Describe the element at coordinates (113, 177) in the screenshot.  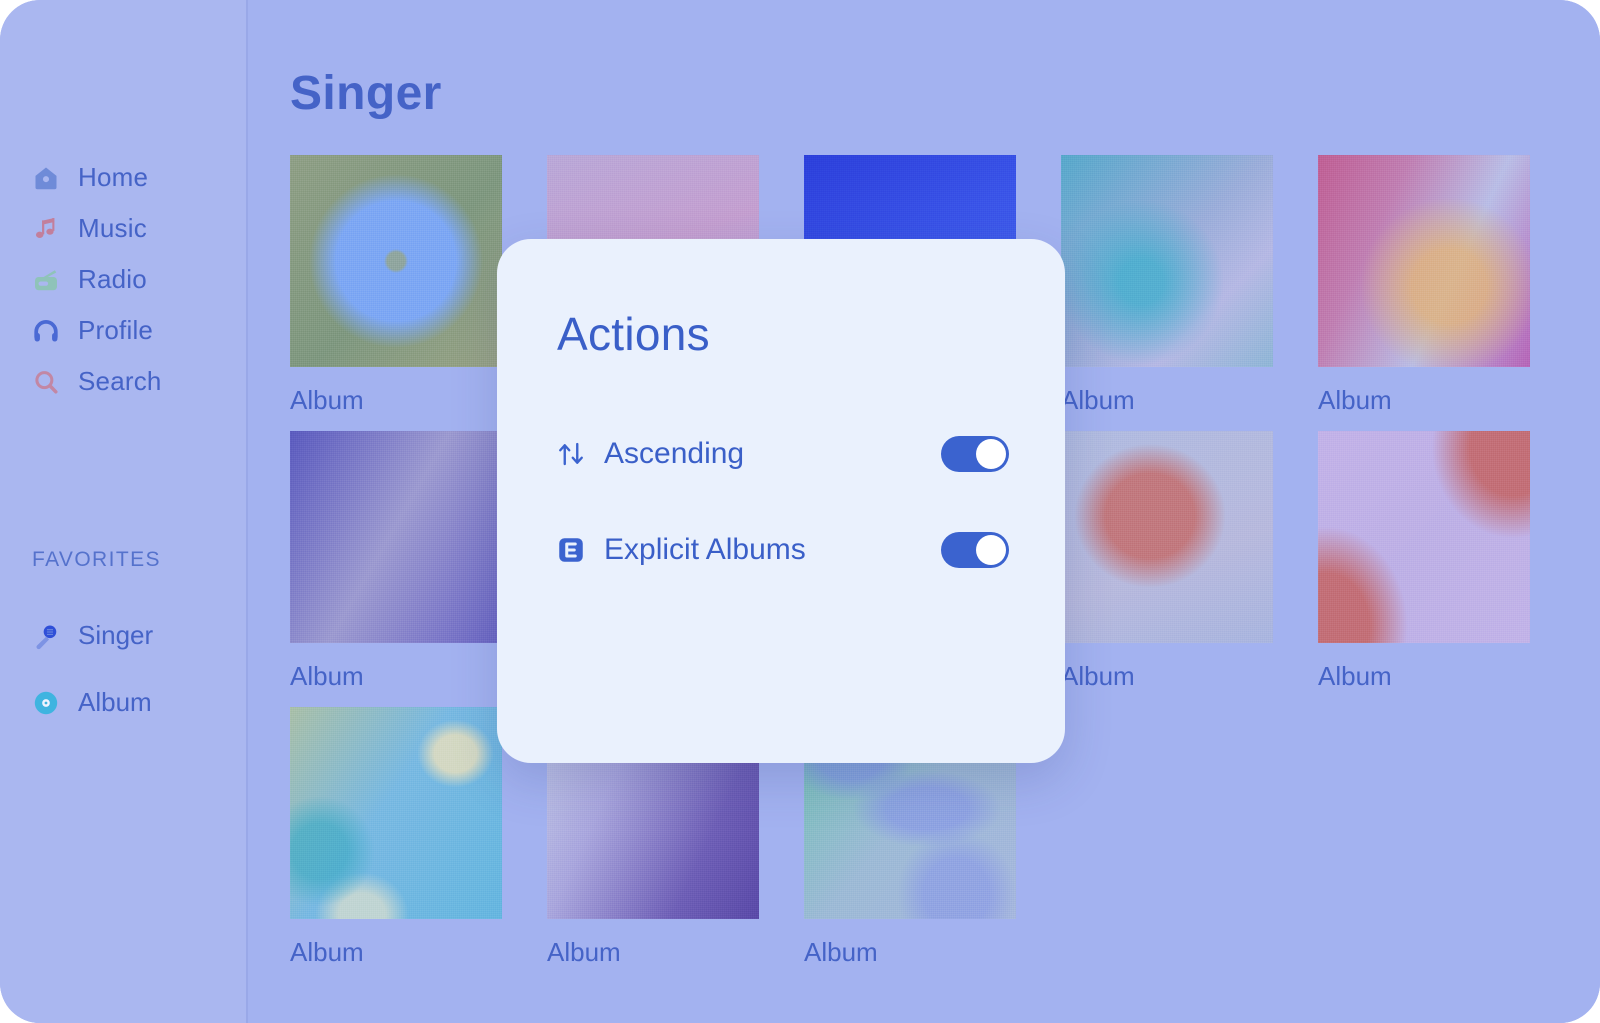
I see `sidebar-item-label: Home` at that location.